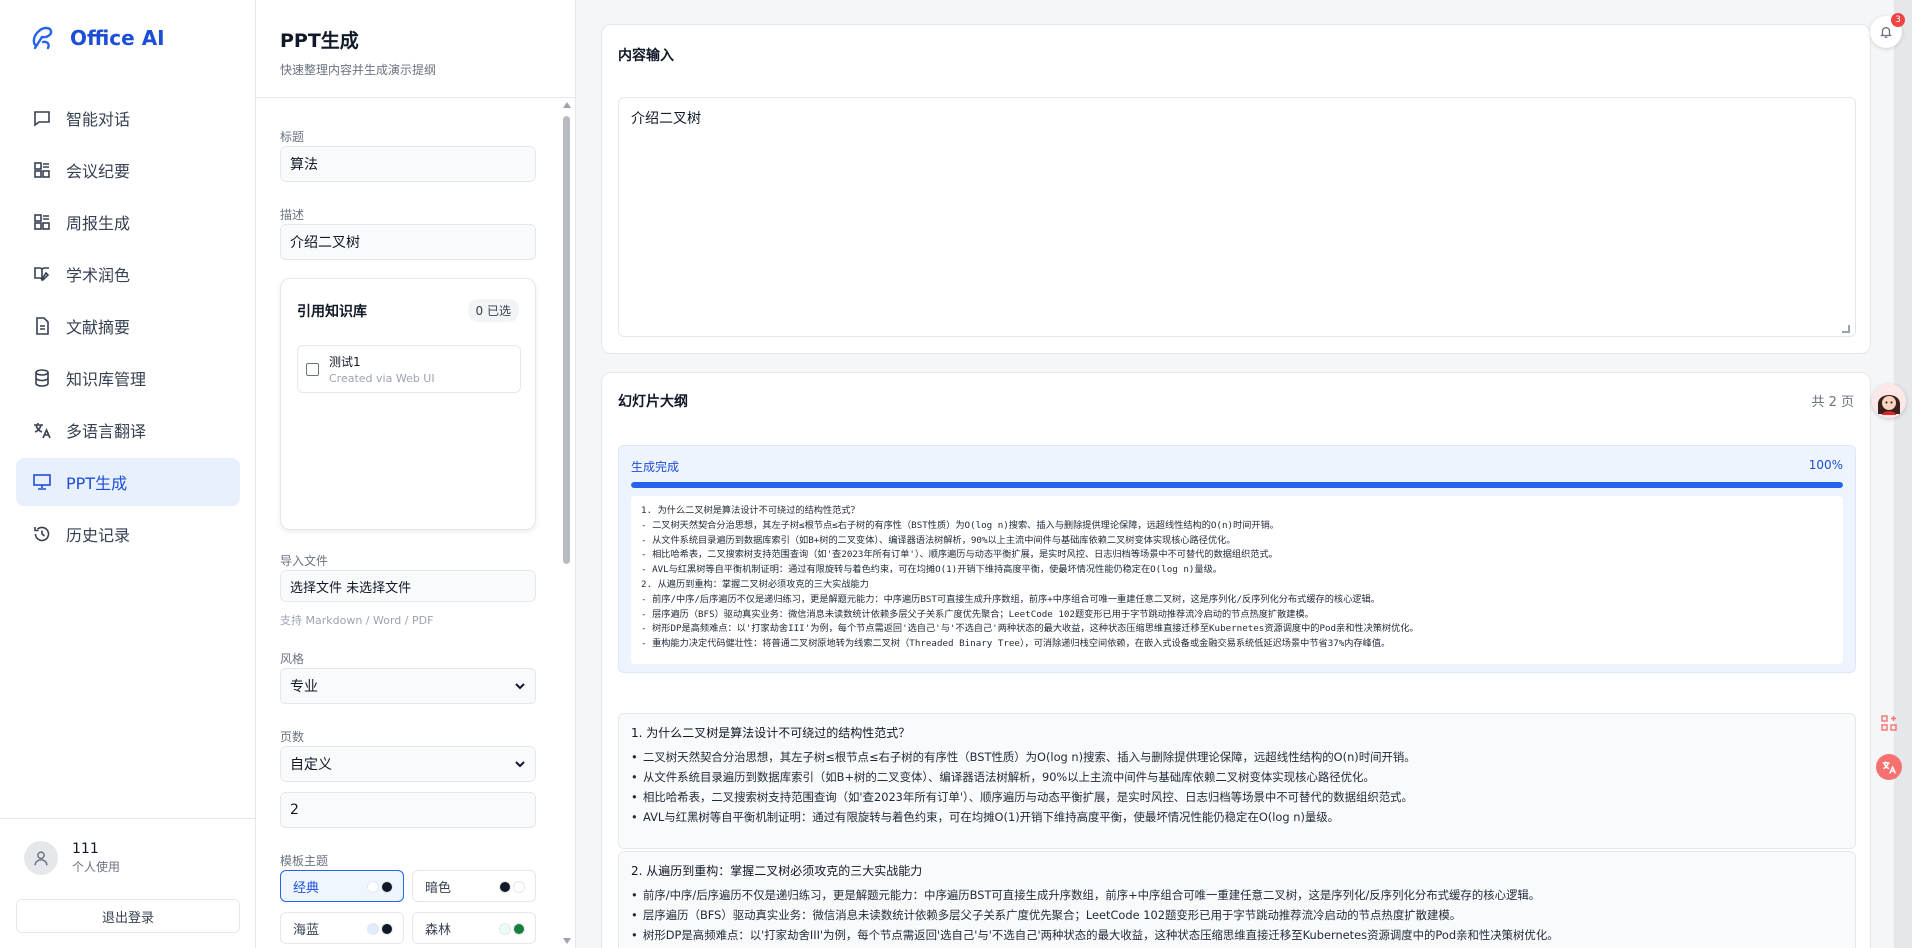 The width and height of the screenshot is (1912, 948). Describe the element at coordinates (566, 340) in the screenshot. I see `scroll-thumb` at that location.